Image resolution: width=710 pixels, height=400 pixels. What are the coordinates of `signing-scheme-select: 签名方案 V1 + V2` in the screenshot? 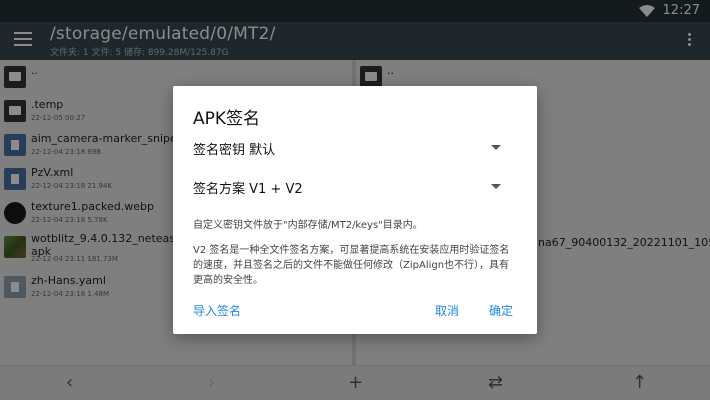 It's located at (355, 187).